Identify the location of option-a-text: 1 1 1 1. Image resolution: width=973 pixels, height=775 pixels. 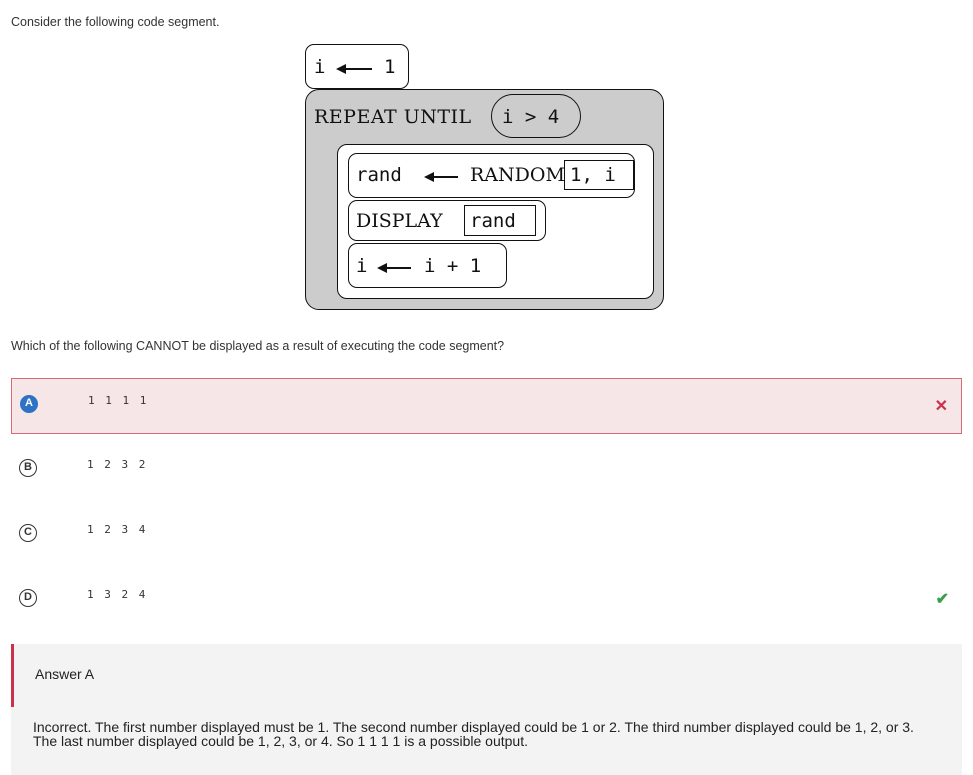
(118, 400).